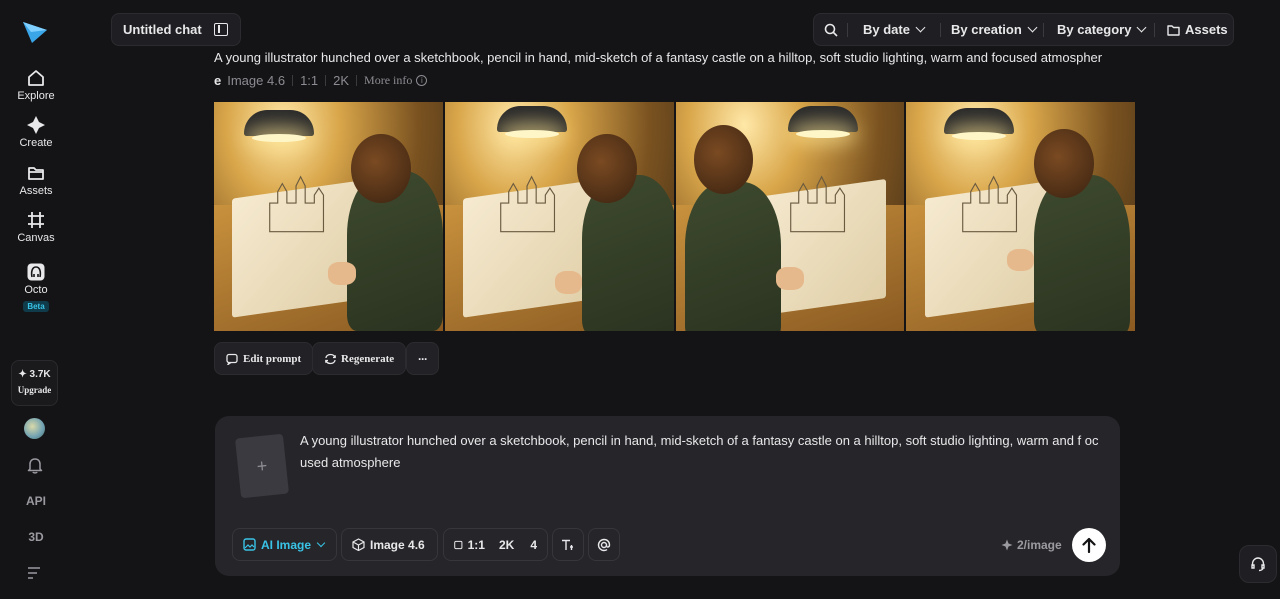  I want to click on sidebar-item-label: Assets, so click(36, 191).